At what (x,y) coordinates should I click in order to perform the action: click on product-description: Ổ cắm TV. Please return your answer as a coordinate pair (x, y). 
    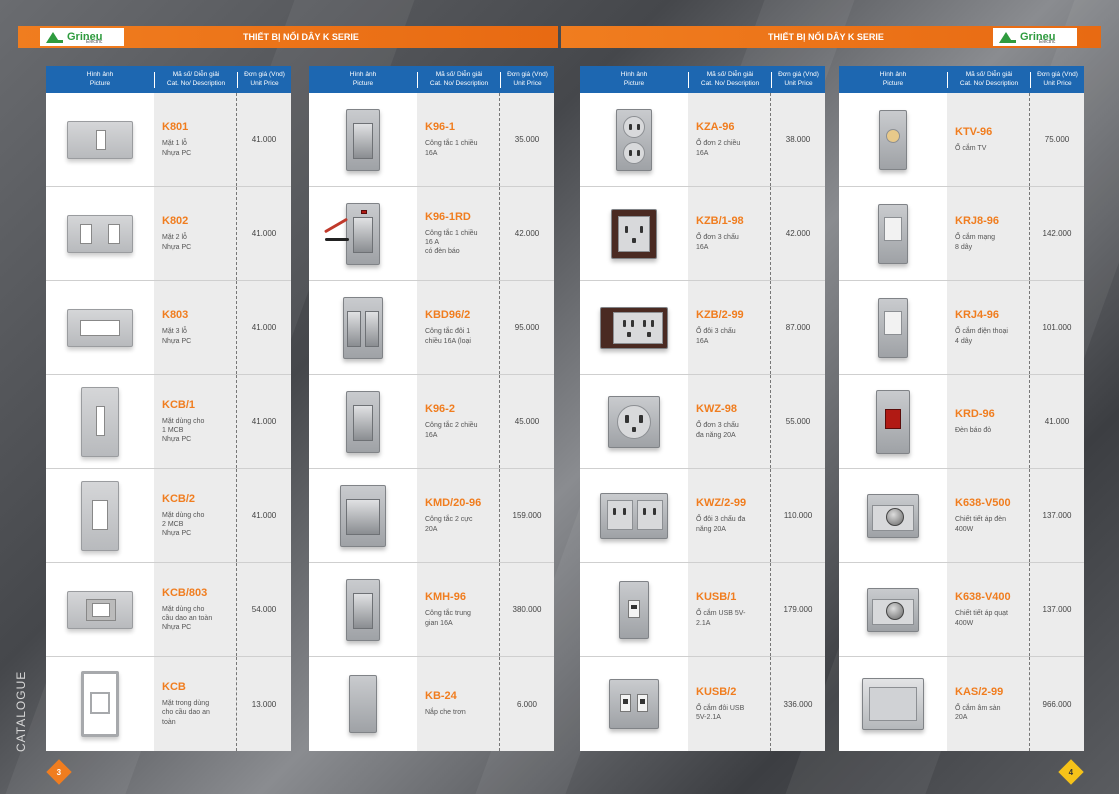
    Looking at the image, I should click on (971, 148).